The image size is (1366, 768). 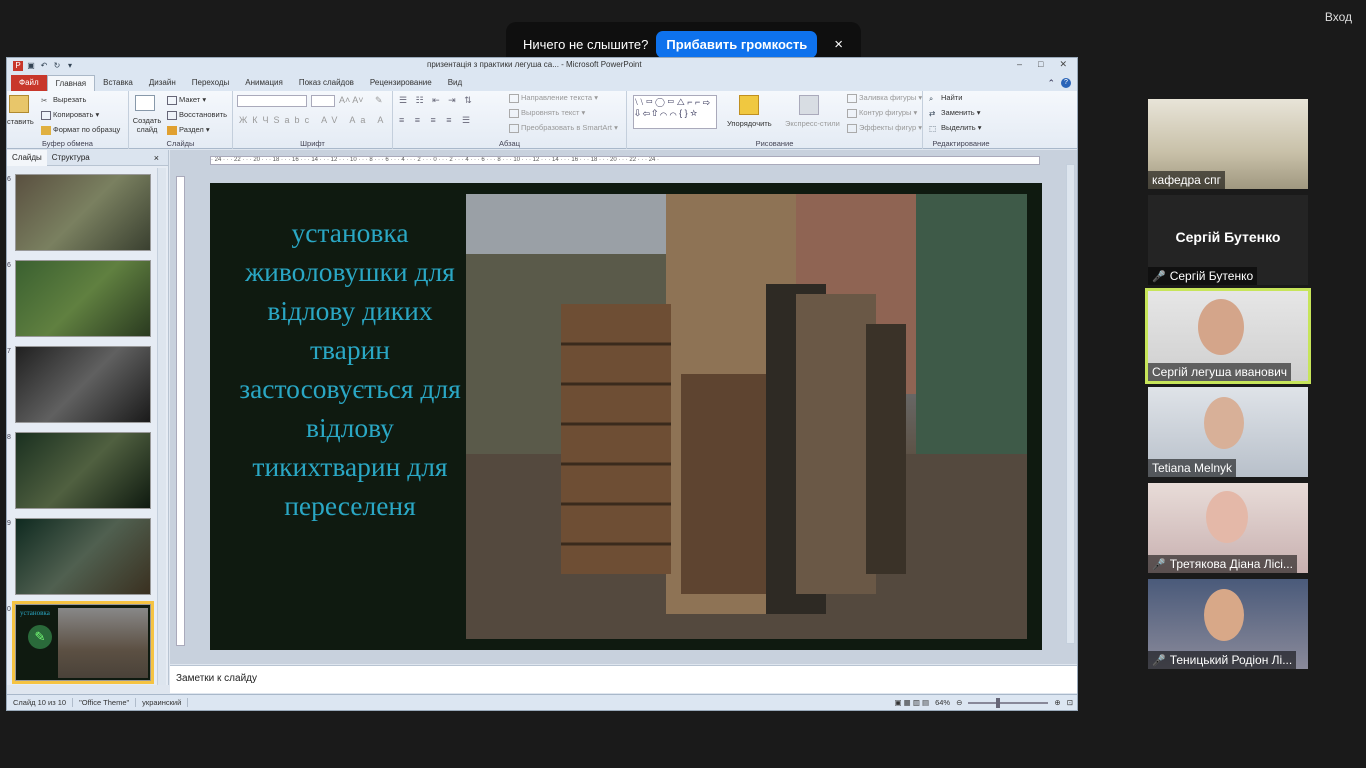 I want to click on tab-slideshow: Показ слайдов, so click(x=326, y=83).